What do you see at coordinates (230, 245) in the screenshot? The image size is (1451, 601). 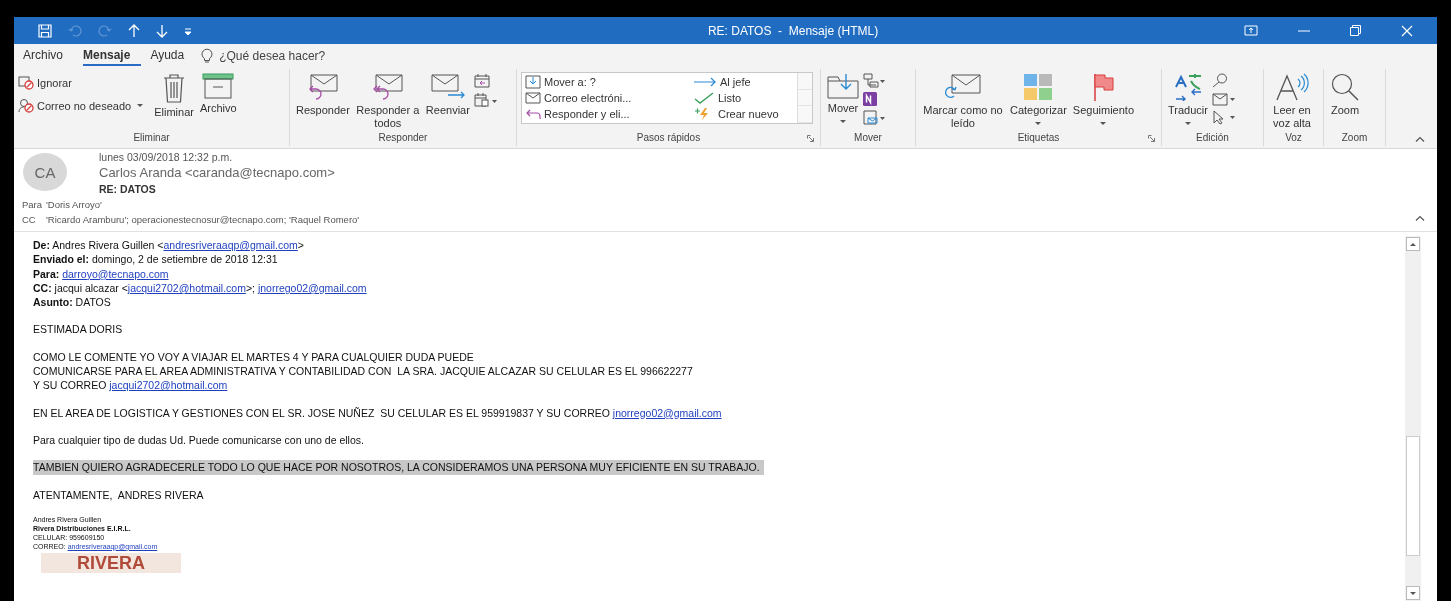 I see `email-link: andresriveraaqp@gmail.com` at bounding box center [230, 245].